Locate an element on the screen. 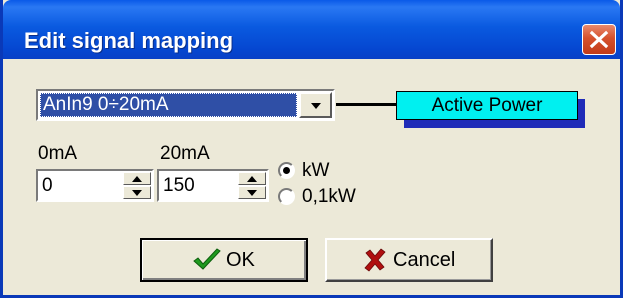 This screenshot has height=298, width=623. unit-radio-0-1kw is located at coordinates (286, 196).